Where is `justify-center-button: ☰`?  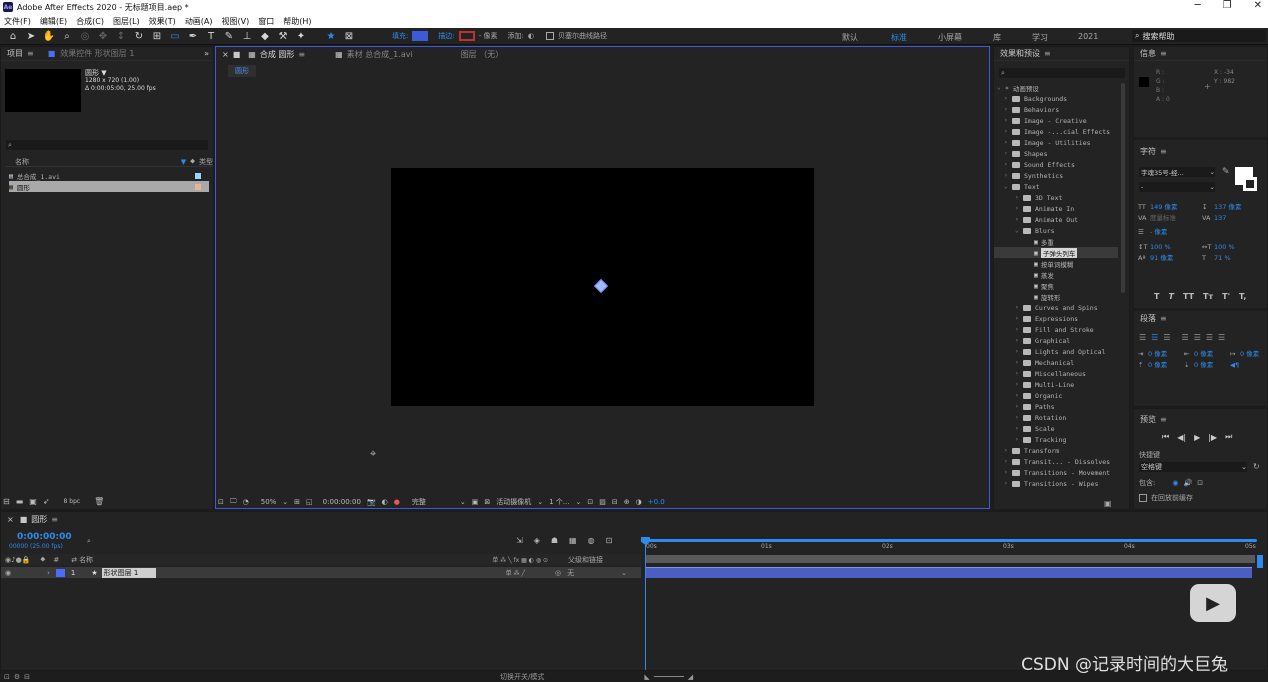 justify-center-button: ☰ is located at coordinates (1197, 337).